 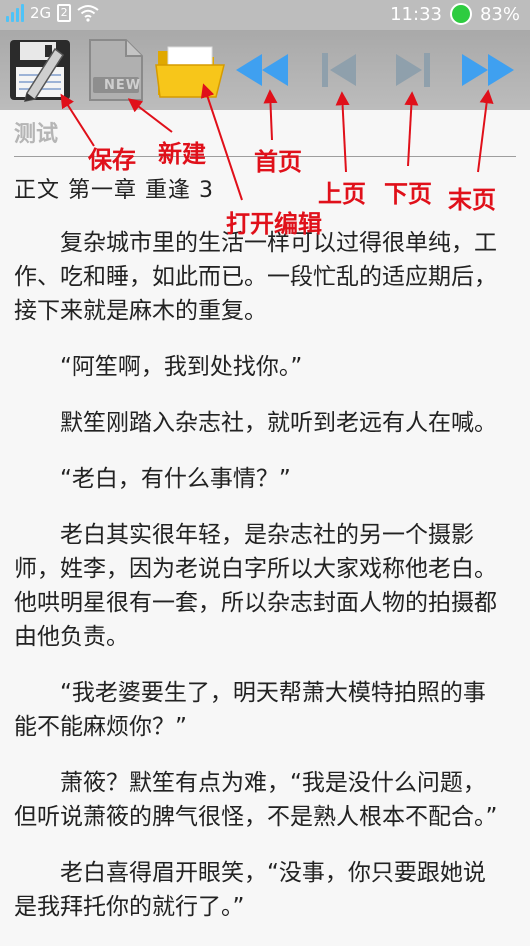 I want to click on new-button: NEW, so click(x=115, y=70).